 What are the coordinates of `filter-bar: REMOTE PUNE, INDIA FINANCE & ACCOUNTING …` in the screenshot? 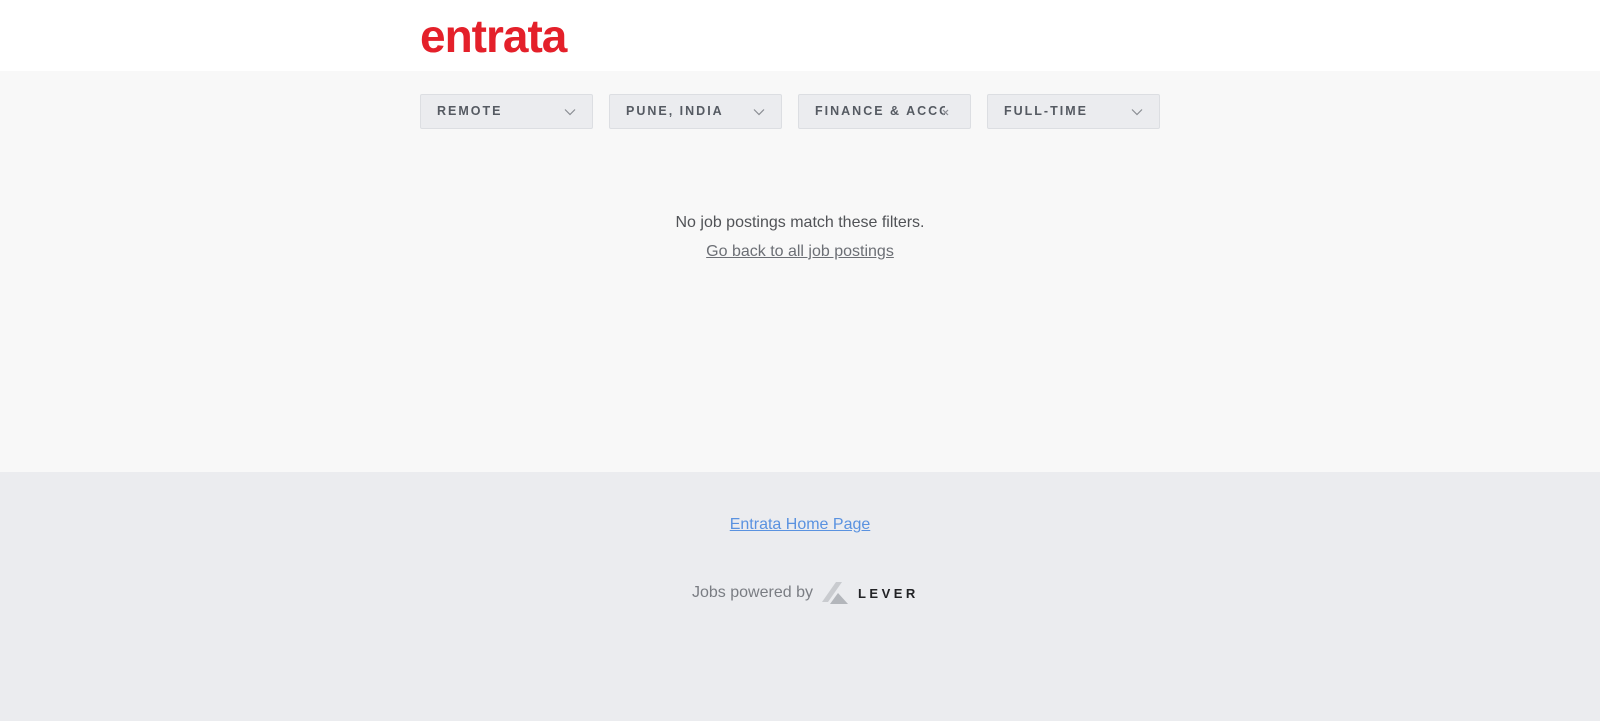 It's located at (790, 111).